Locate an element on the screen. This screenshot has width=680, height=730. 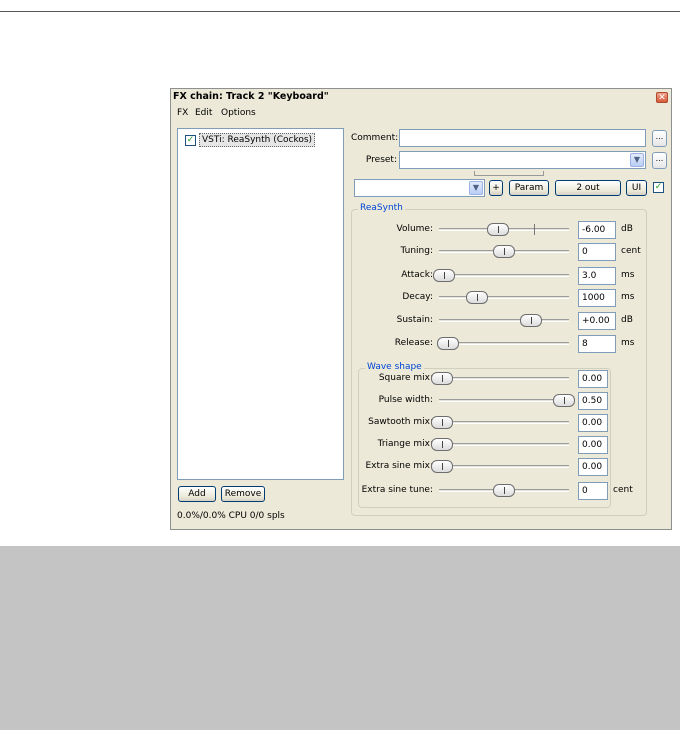
outputs-button: 2 out is located at coordinates (588, 188).